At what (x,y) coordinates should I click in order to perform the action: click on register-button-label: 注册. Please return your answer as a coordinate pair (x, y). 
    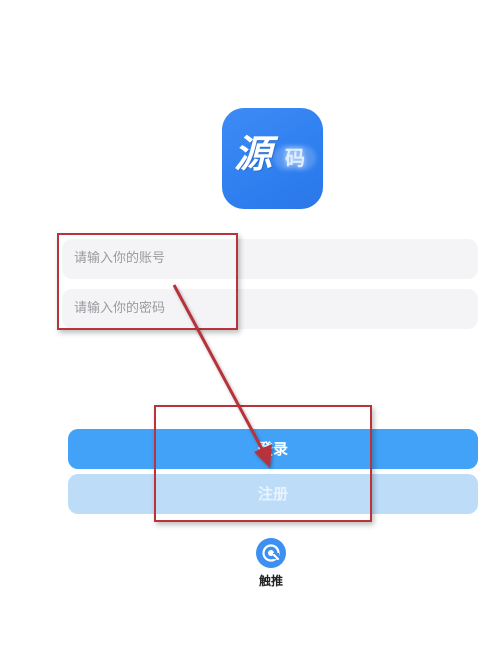
    Looking at the image, I should click on (272, 494).